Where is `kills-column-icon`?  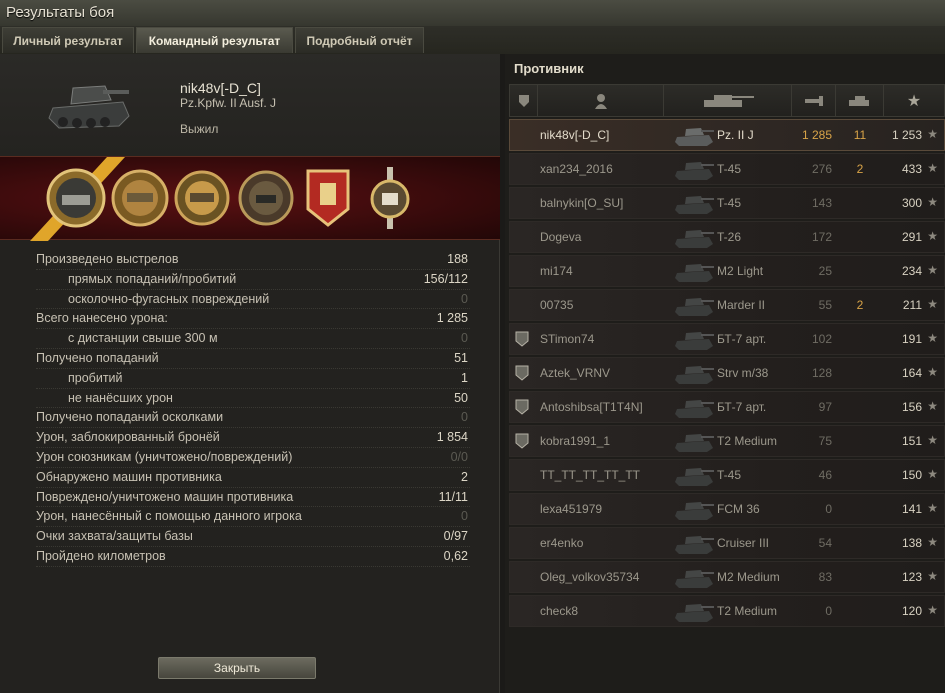 kills-column-icon is located at coordinates (860, 100).